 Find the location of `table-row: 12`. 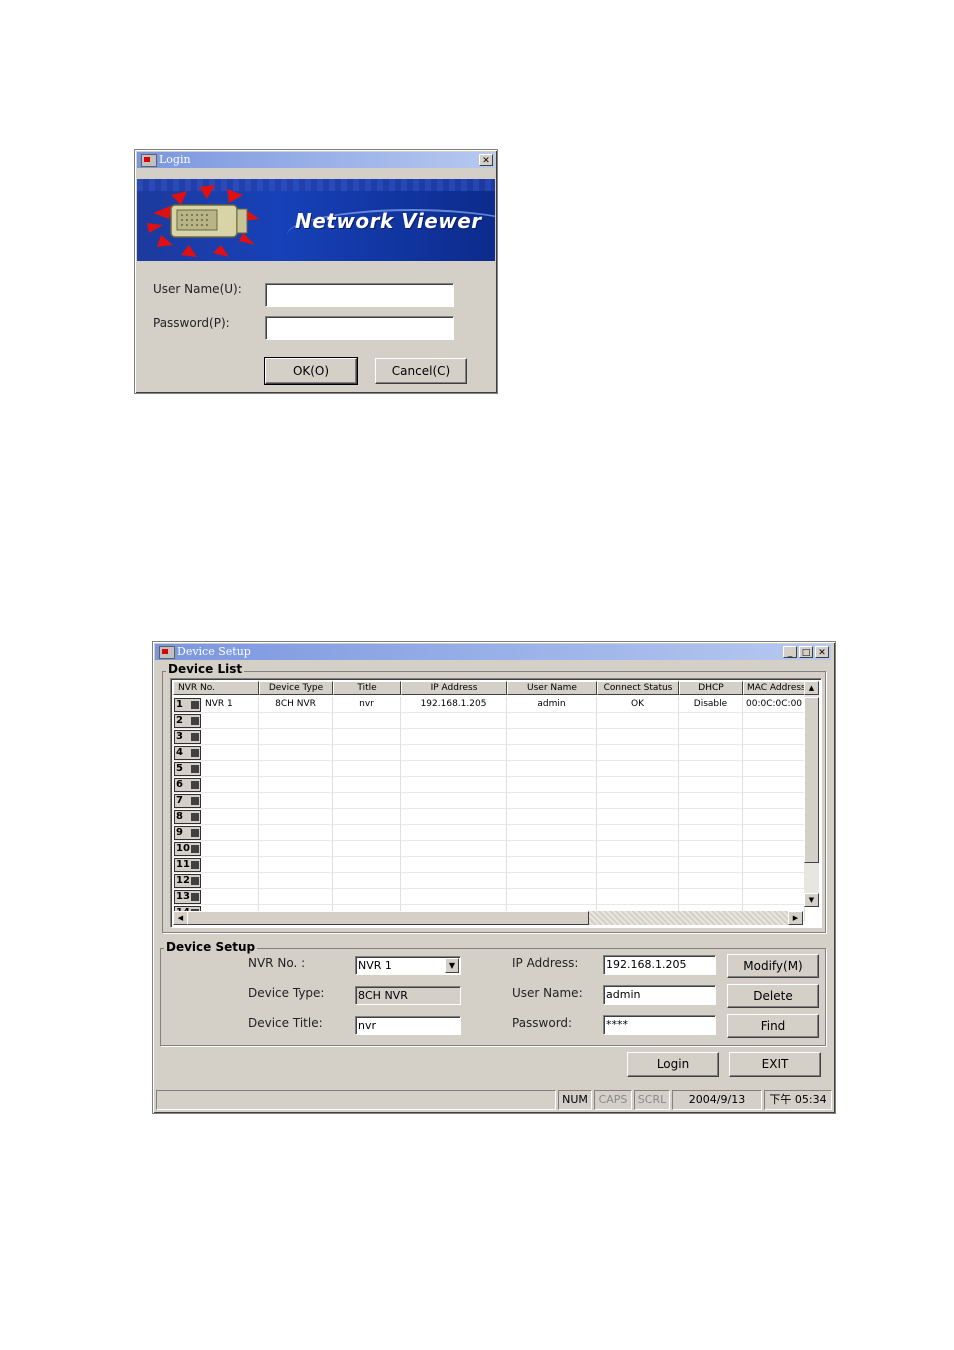

table-row: 12 is located at coordinates (489, 881).